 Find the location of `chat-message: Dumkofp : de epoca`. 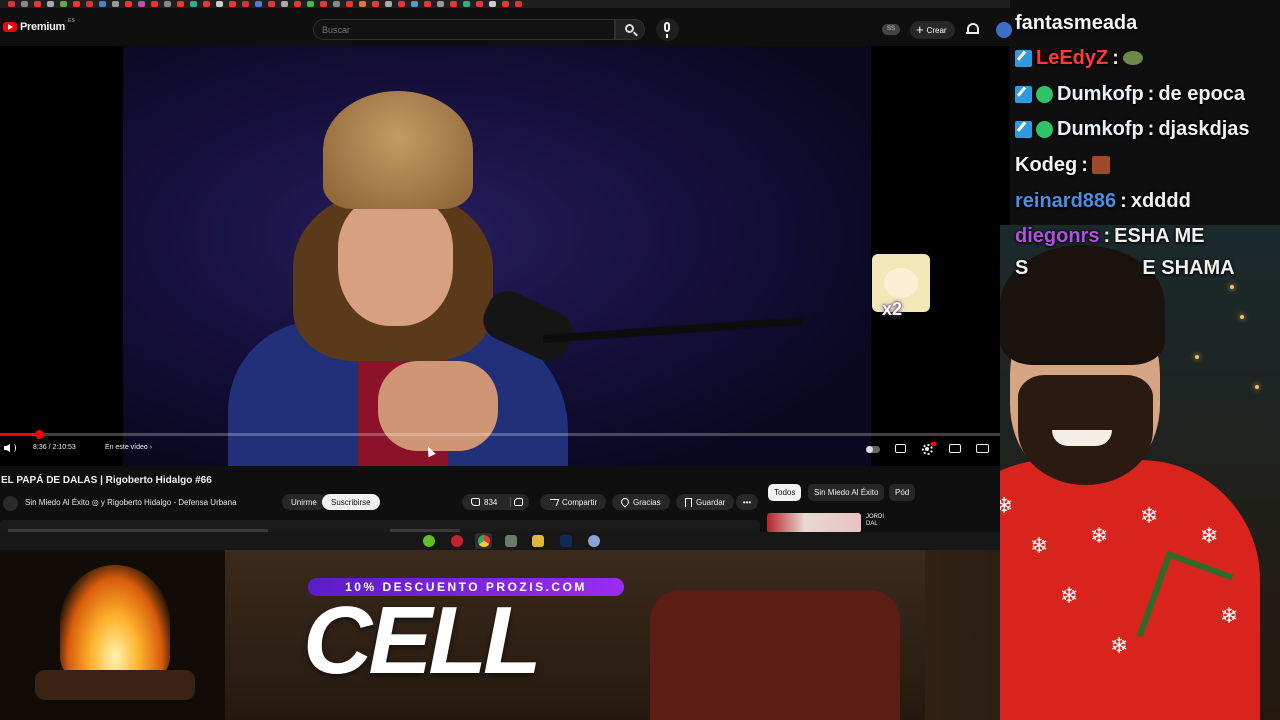

chat-message: Dumkofp : de epoca is located at coordinates (1130, 94).